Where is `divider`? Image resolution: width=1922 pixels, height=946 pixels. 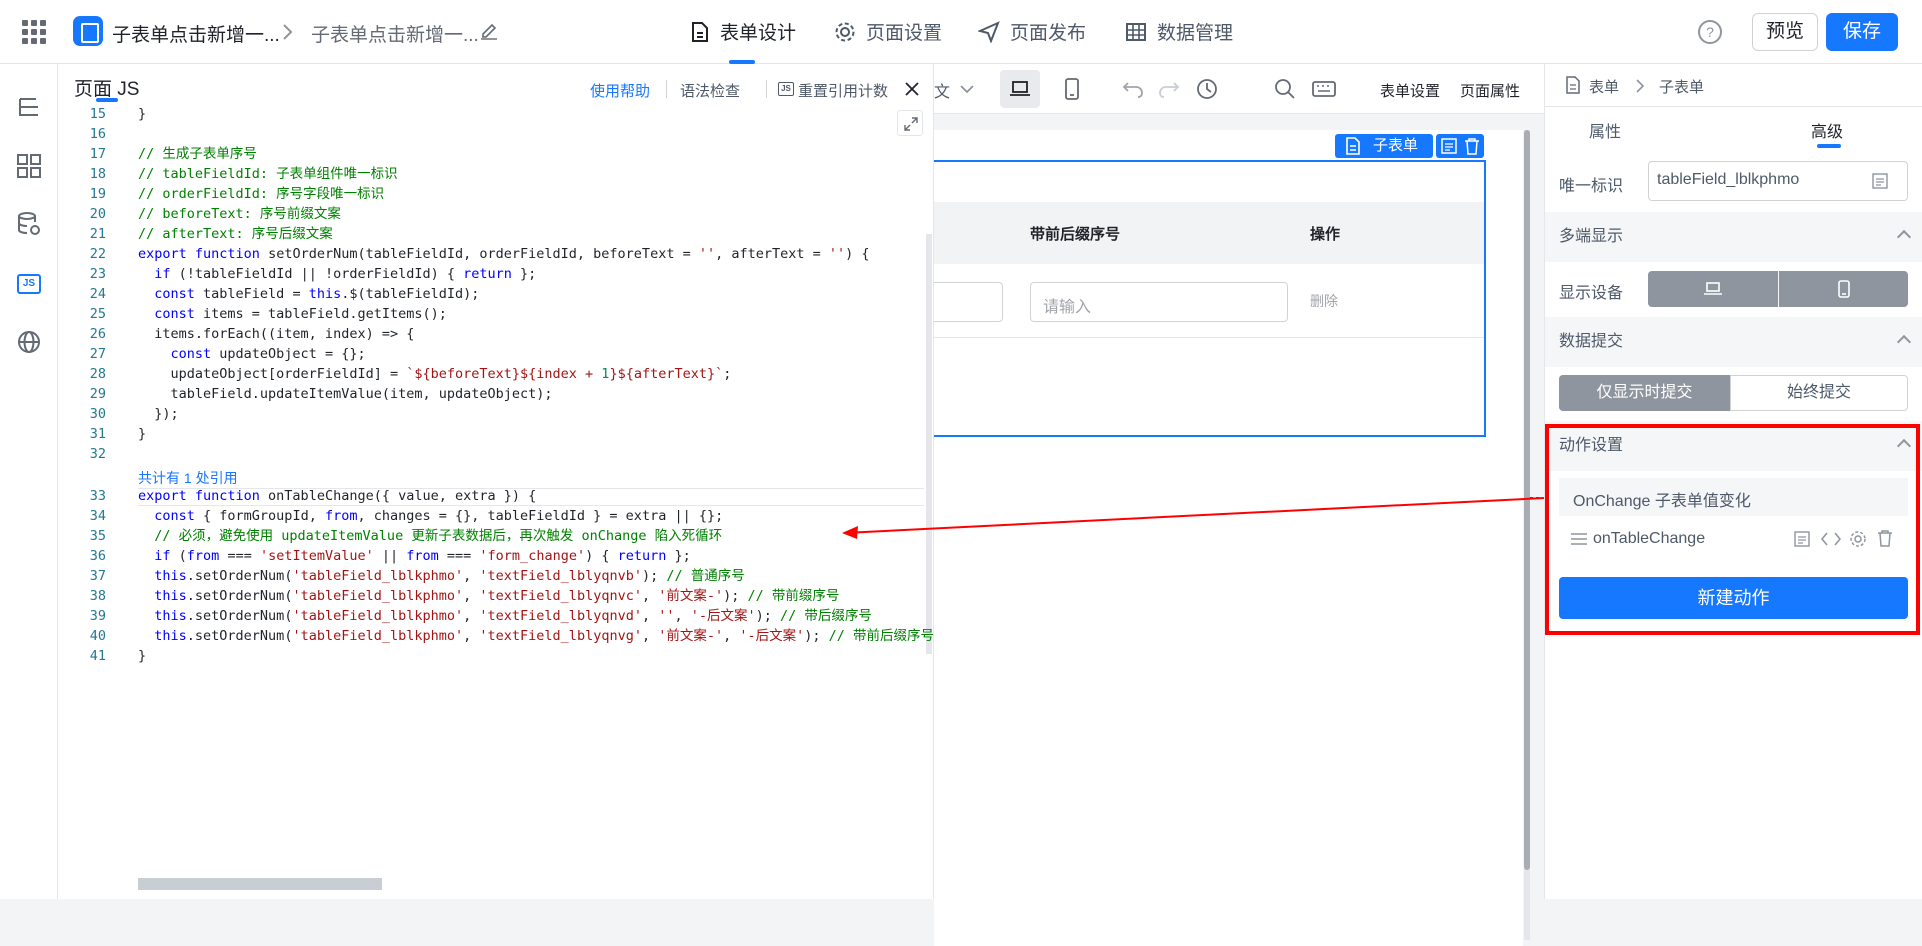
divider is located at coordinates (1733, 106).